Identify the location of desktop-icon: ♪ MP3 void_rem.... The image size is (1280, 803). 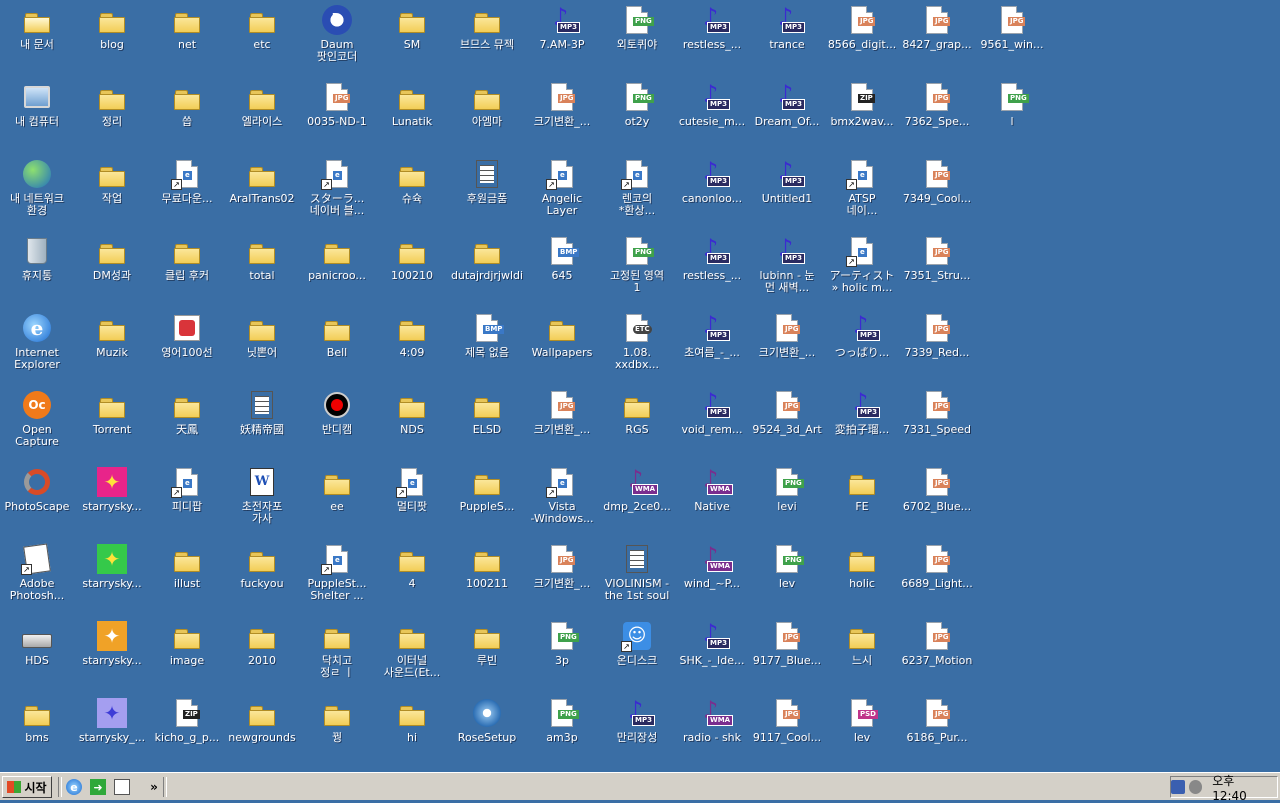
(712, 425).